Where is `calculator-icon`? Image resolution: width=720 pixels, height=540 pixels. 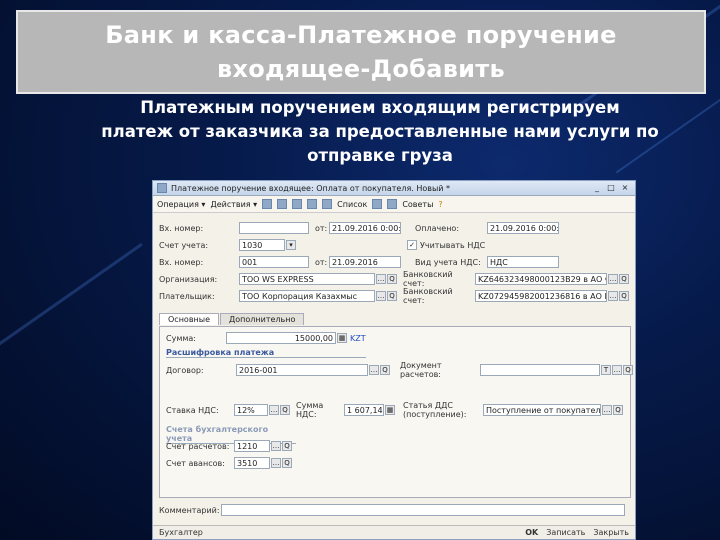
calculator-icon is located at coordinates (377, 204).